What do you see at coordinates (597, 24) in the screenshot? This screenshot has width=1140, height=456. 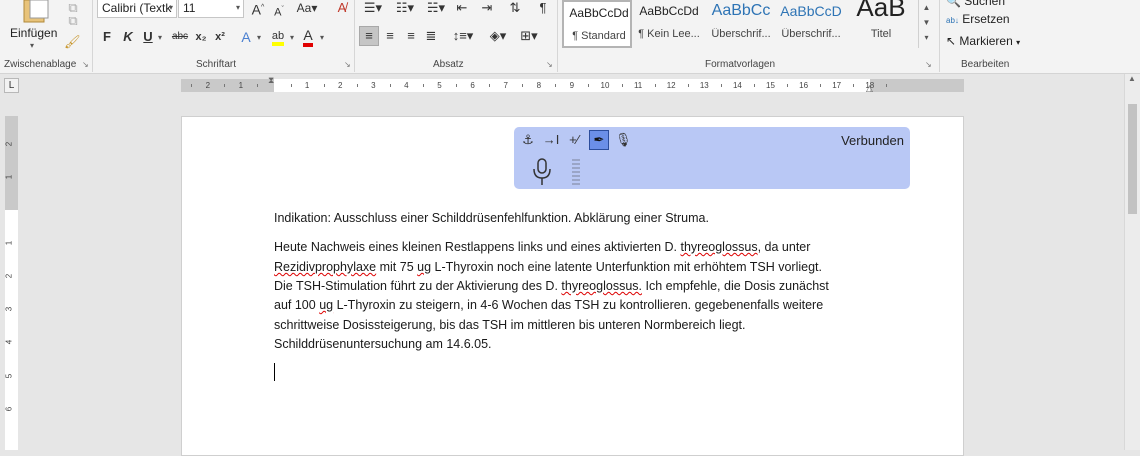 I see `style-item-standard: AaBbCcDd ¶ Standard` at bounding box center [597, 24].